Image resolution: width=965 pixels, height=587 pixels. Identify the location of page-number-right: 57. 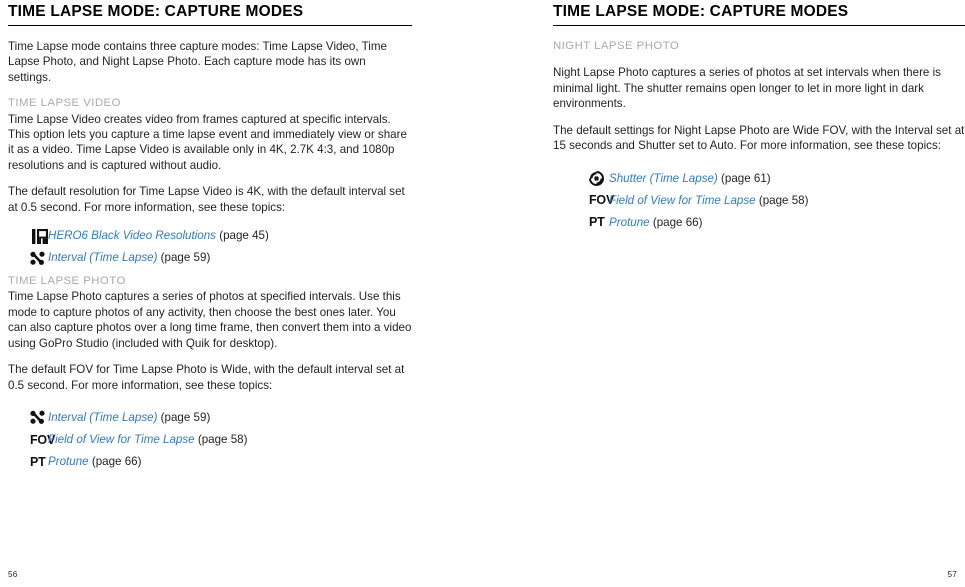
(952, 574).